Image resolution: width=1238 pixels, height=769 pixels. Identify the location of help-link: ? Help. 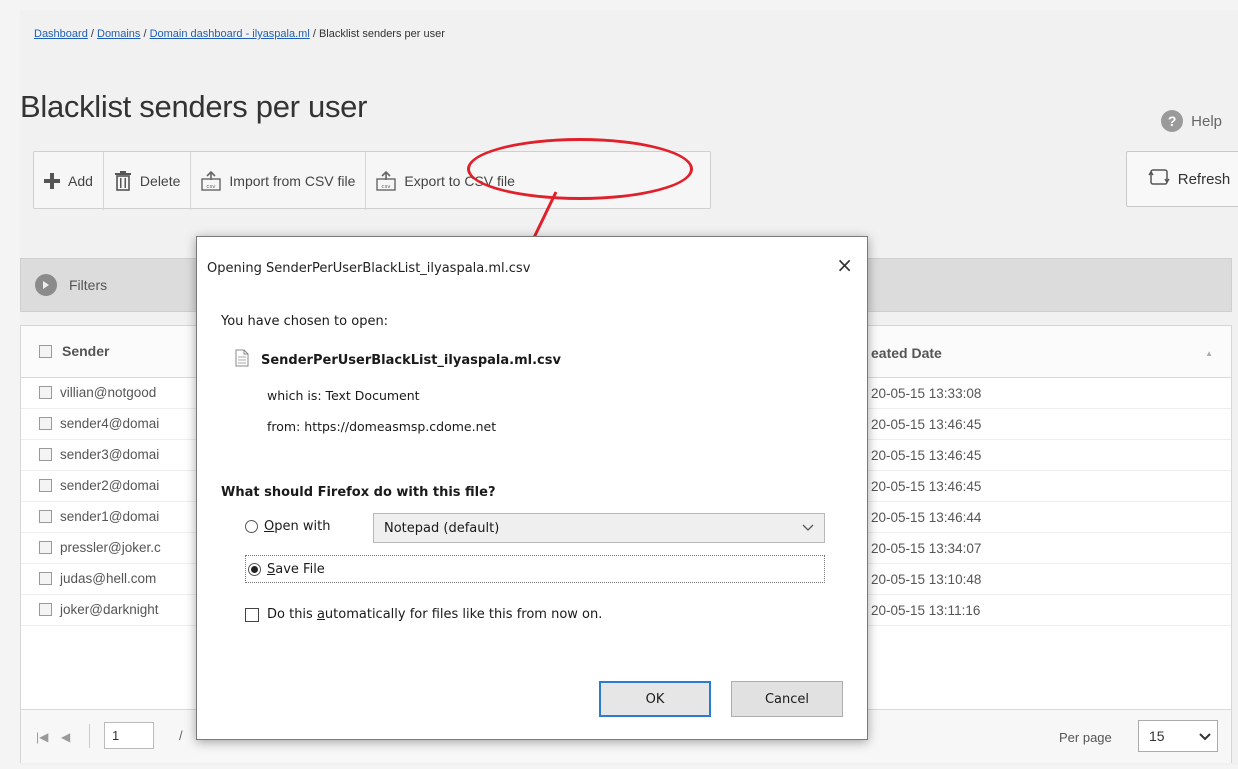
(1191, 121).